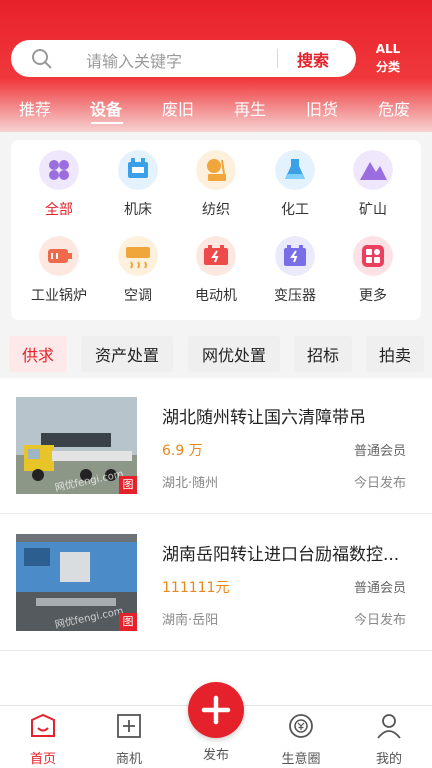 This screenshot has height=768, width=432. Describe the element at coordinates (295, 210) in the screenshot. I see `category-label: 化工` at that location.